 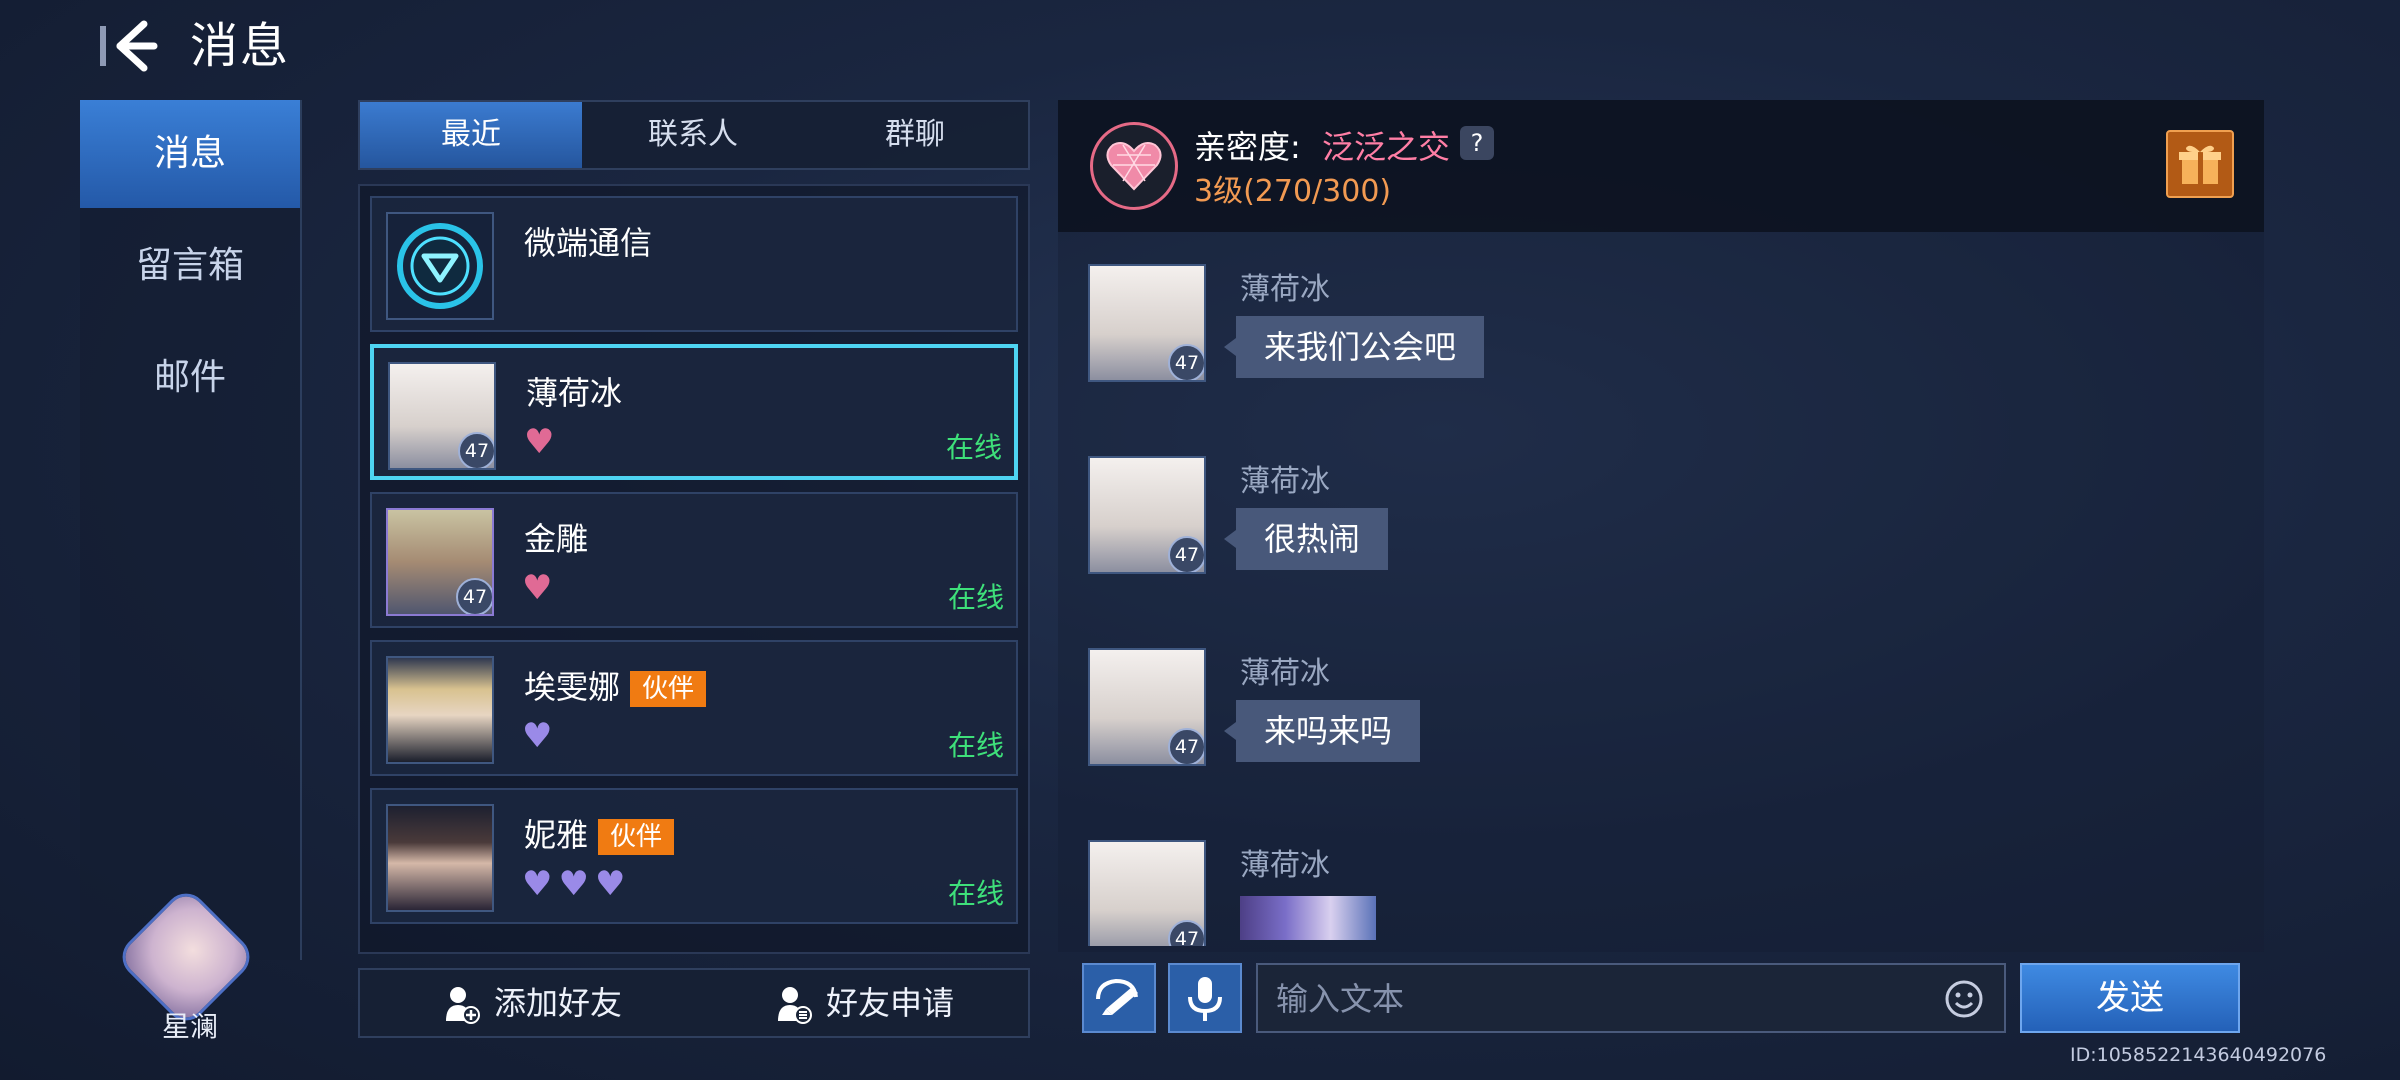 What do you see at coordinates (1386, 147) in the screenshot?
I see `intimacy-value: 泛泛之交` at bounding box center [1386, 147].